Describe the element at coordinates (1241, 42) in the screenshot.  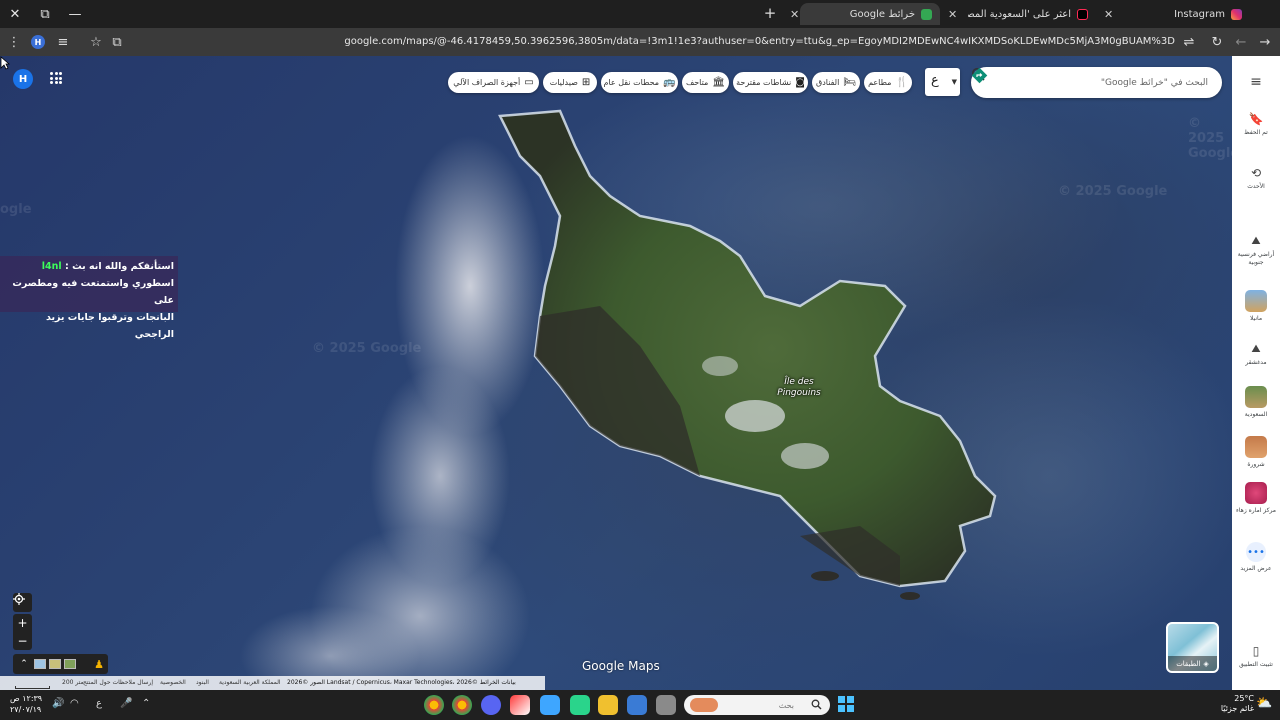
I see `forward-icon: ←` at that location.